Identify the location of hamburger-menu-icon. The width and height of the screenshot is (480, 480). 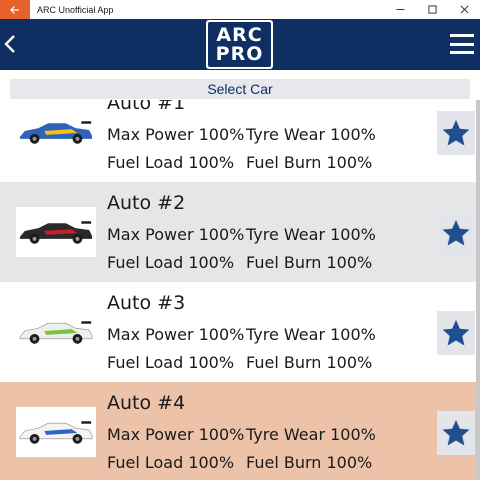
(462, 44).